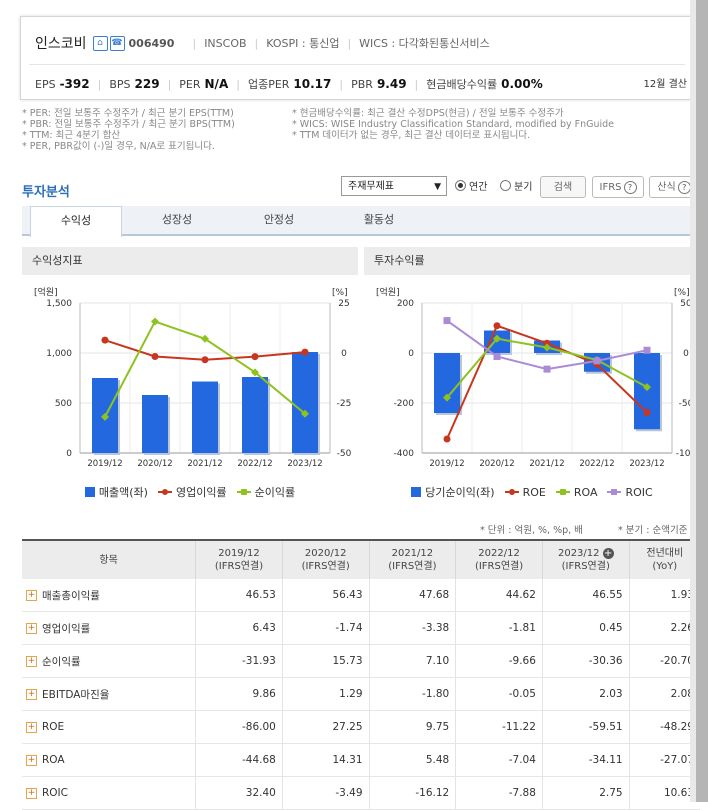  I want to click on right-tick-label: 25, so click(343, 304).